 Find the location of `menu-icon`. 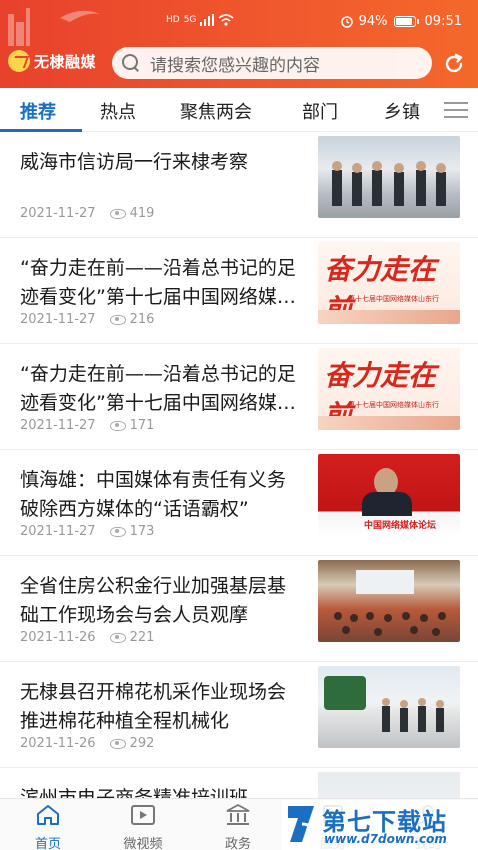

menu-icon is located at coordinates (456, 110).